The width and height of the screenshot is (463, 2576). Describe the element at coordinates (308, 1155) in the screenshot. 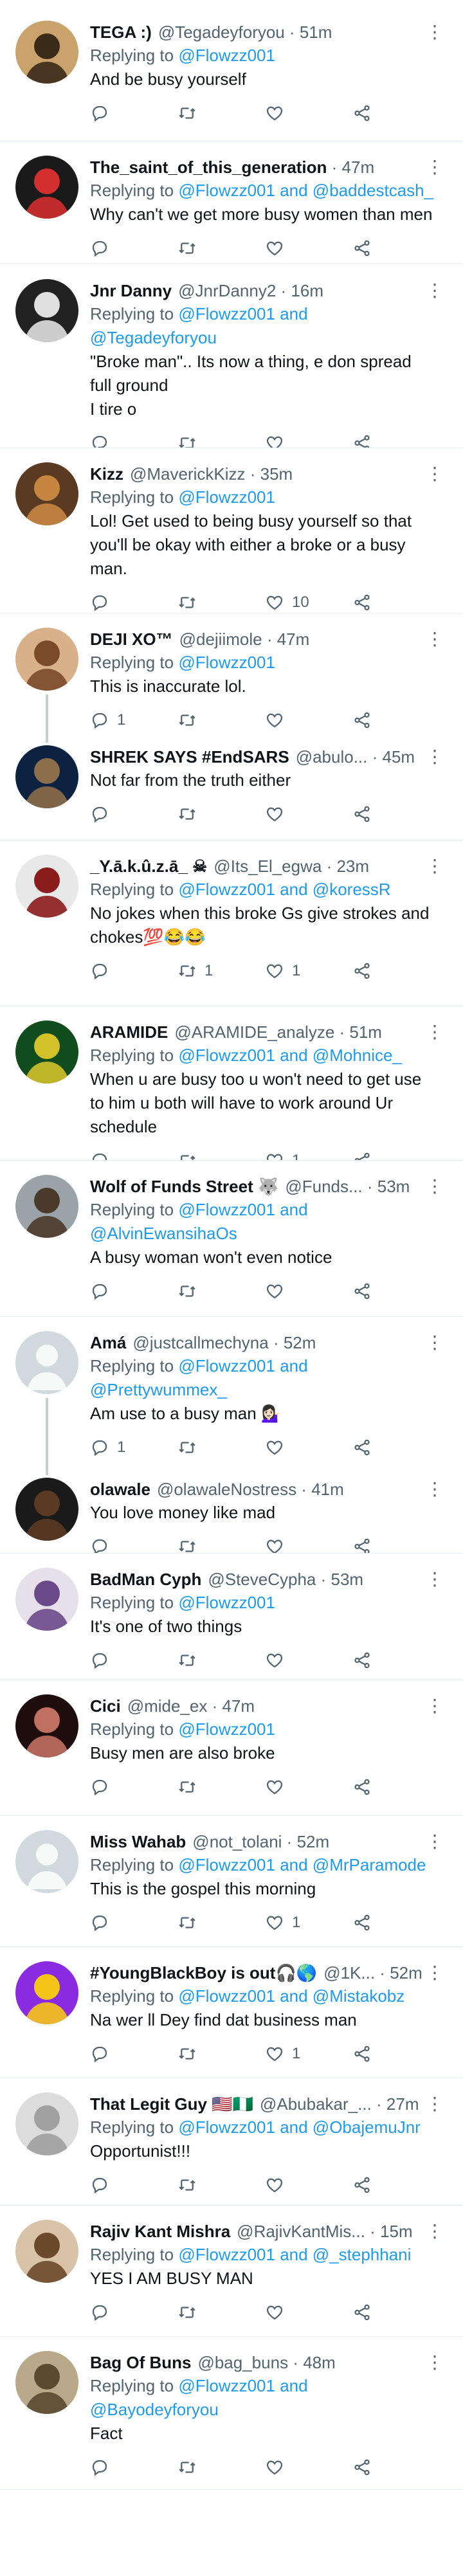

I see `like-button: 1` at that location.